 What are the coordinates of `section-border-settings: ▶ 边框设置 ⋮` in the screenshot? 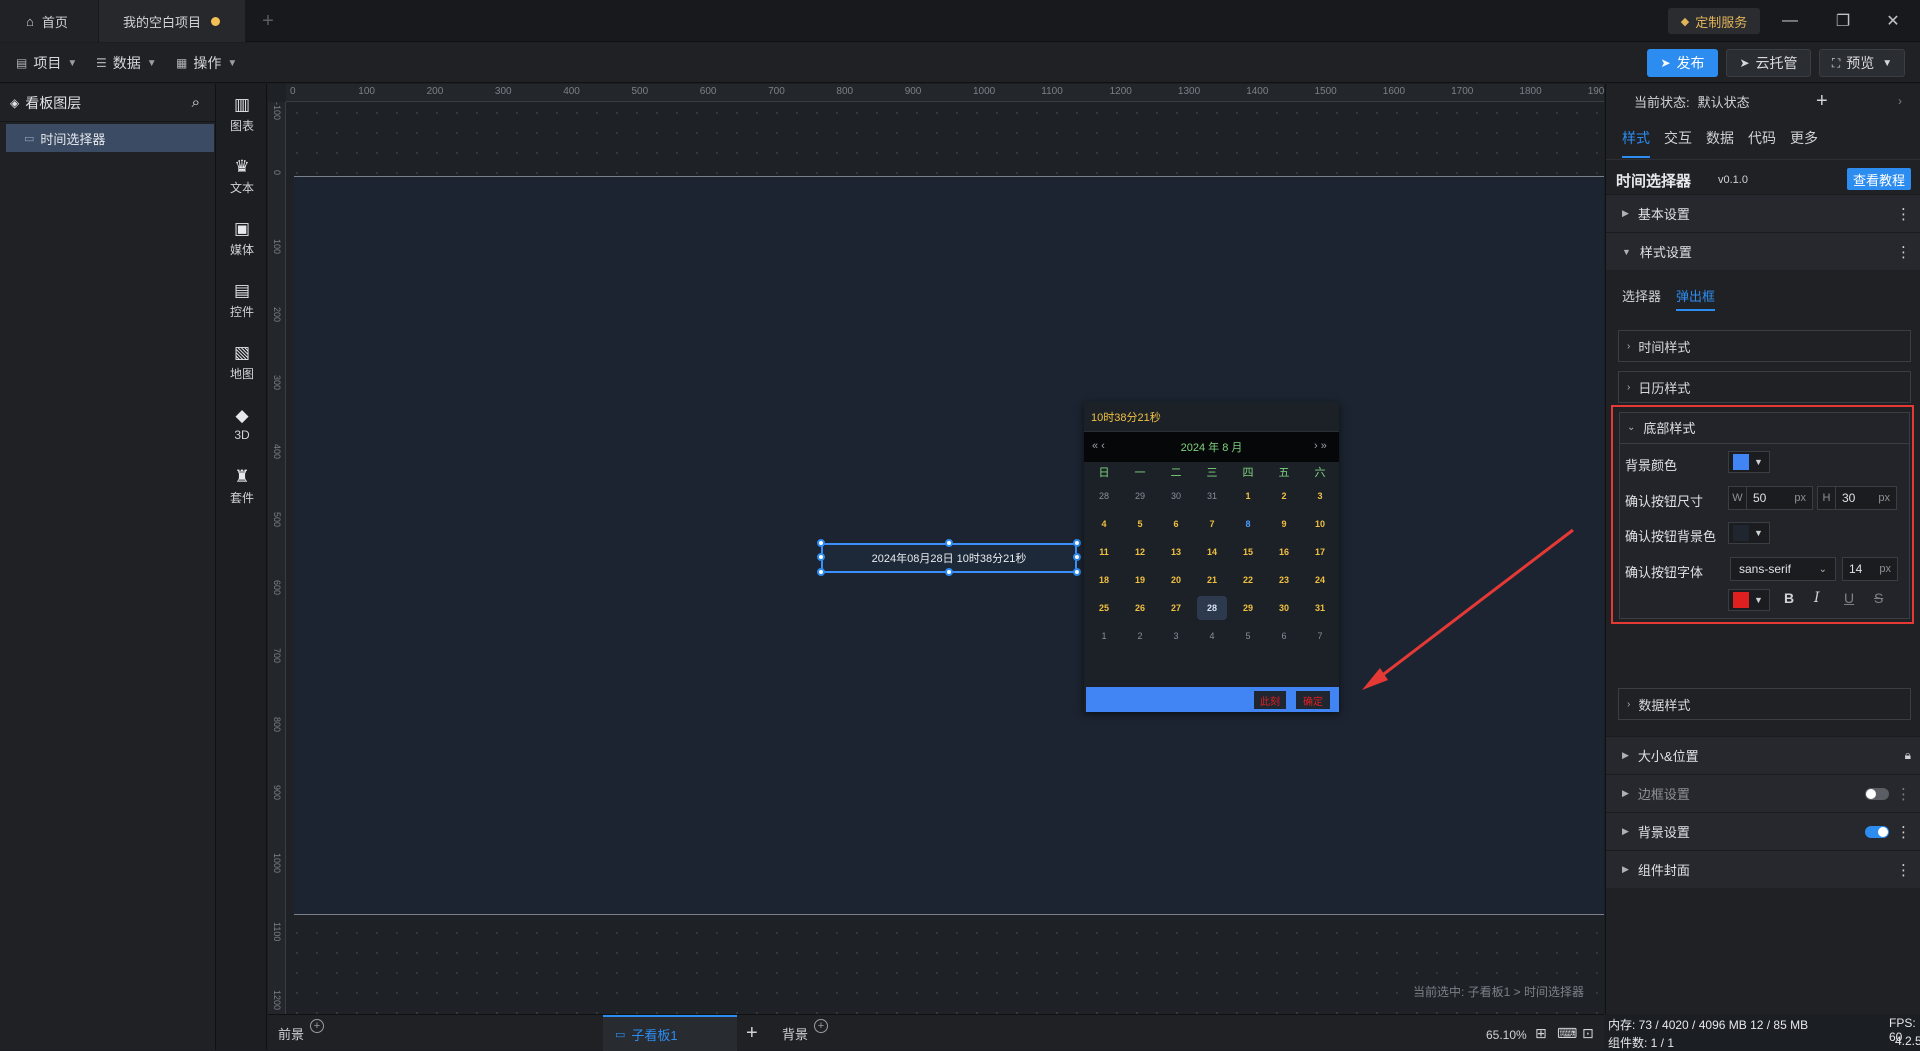 It's located at (1763, 793).